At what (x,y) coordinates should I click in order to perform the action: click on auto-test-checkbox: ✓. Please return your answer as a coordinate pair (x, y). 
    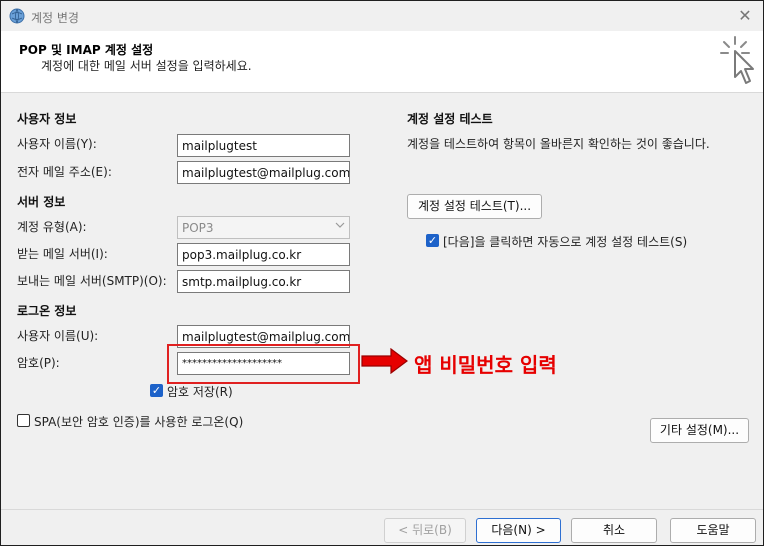
    Looking at the image, I should click on (432, 240).